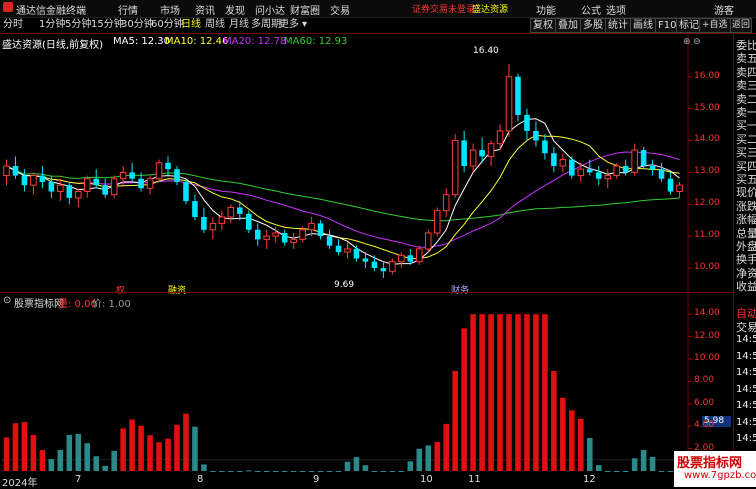 Image resolution: width=756 pixels, height=489 pixels. I want to click on period-tab-monthly: 月线, so click(239, 24).